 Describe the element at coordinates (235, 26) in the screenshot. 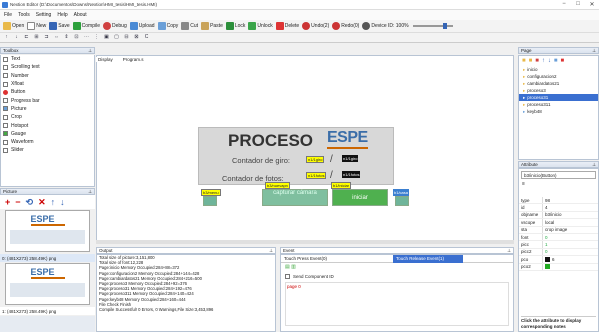

I see `lock-button: Lock` at that location.